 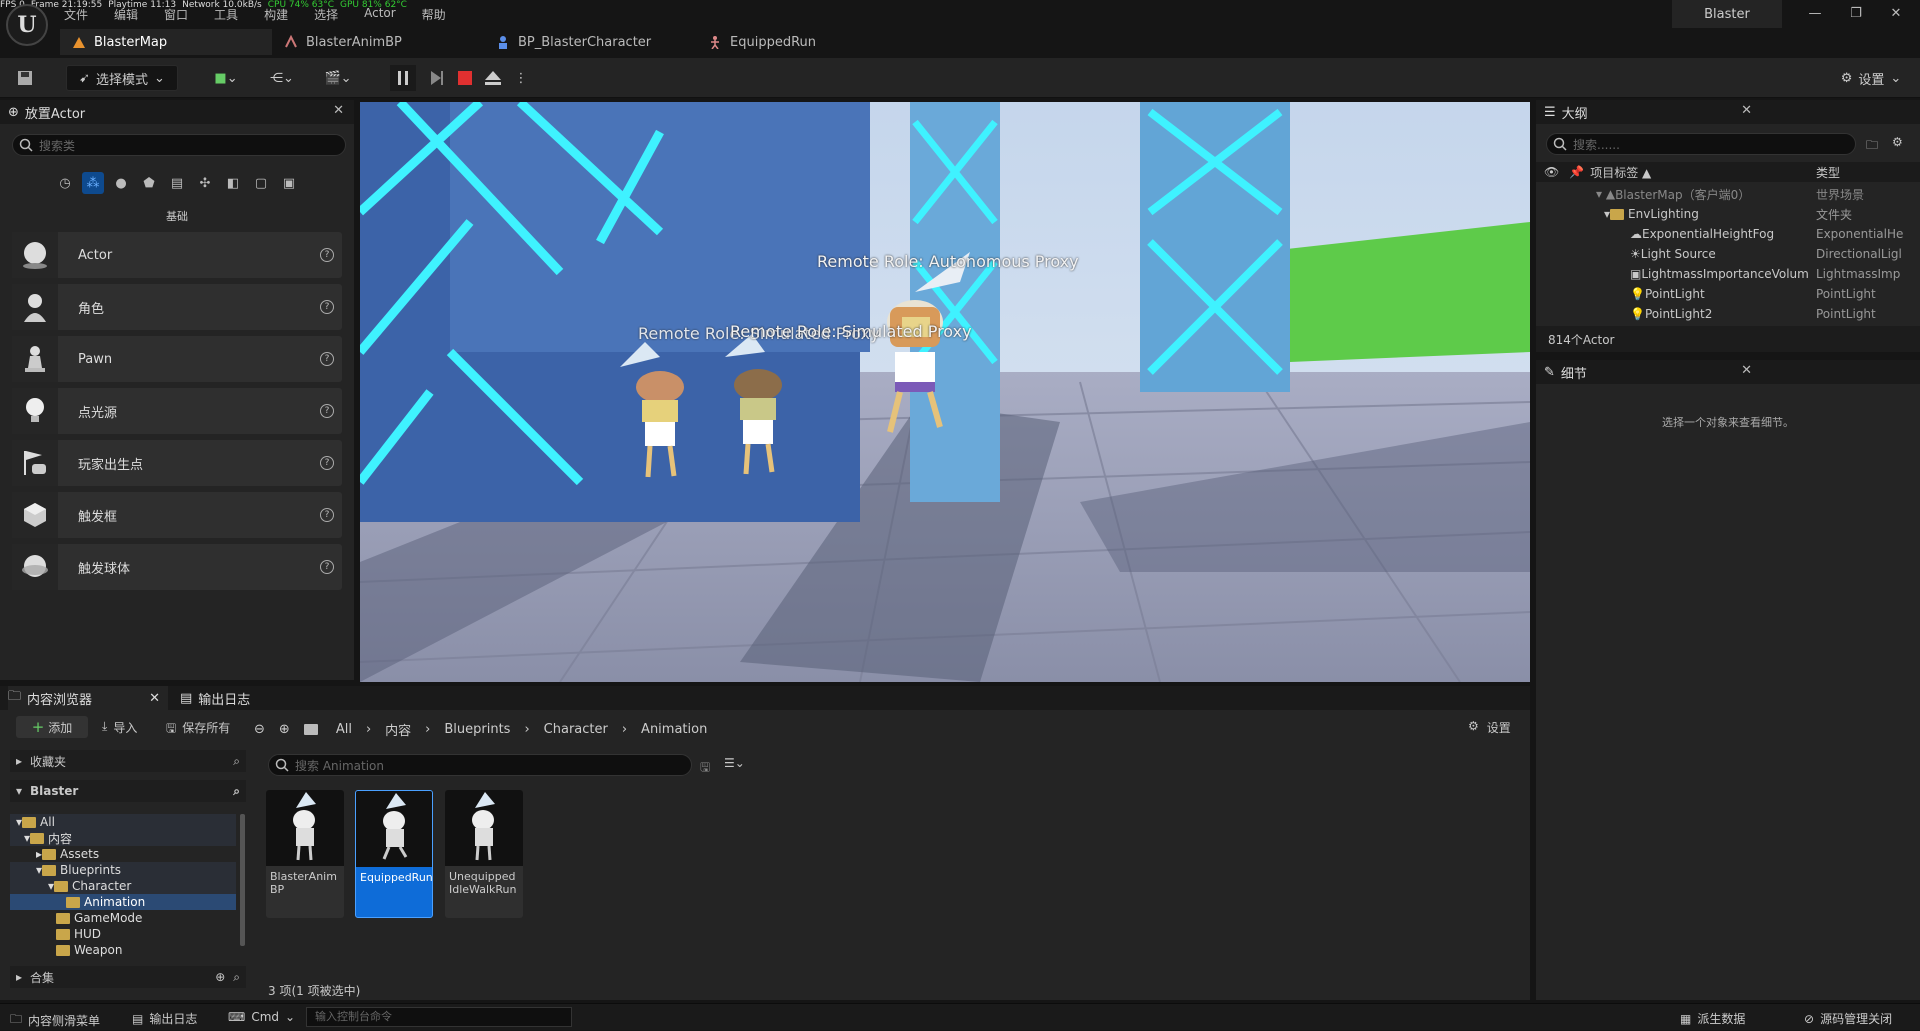 What do you see at coordinates (128, 761) in the screenshot?
I see `favorites-section: ▸ 收藏夹 ⌕` at bounding box center [128, 761].